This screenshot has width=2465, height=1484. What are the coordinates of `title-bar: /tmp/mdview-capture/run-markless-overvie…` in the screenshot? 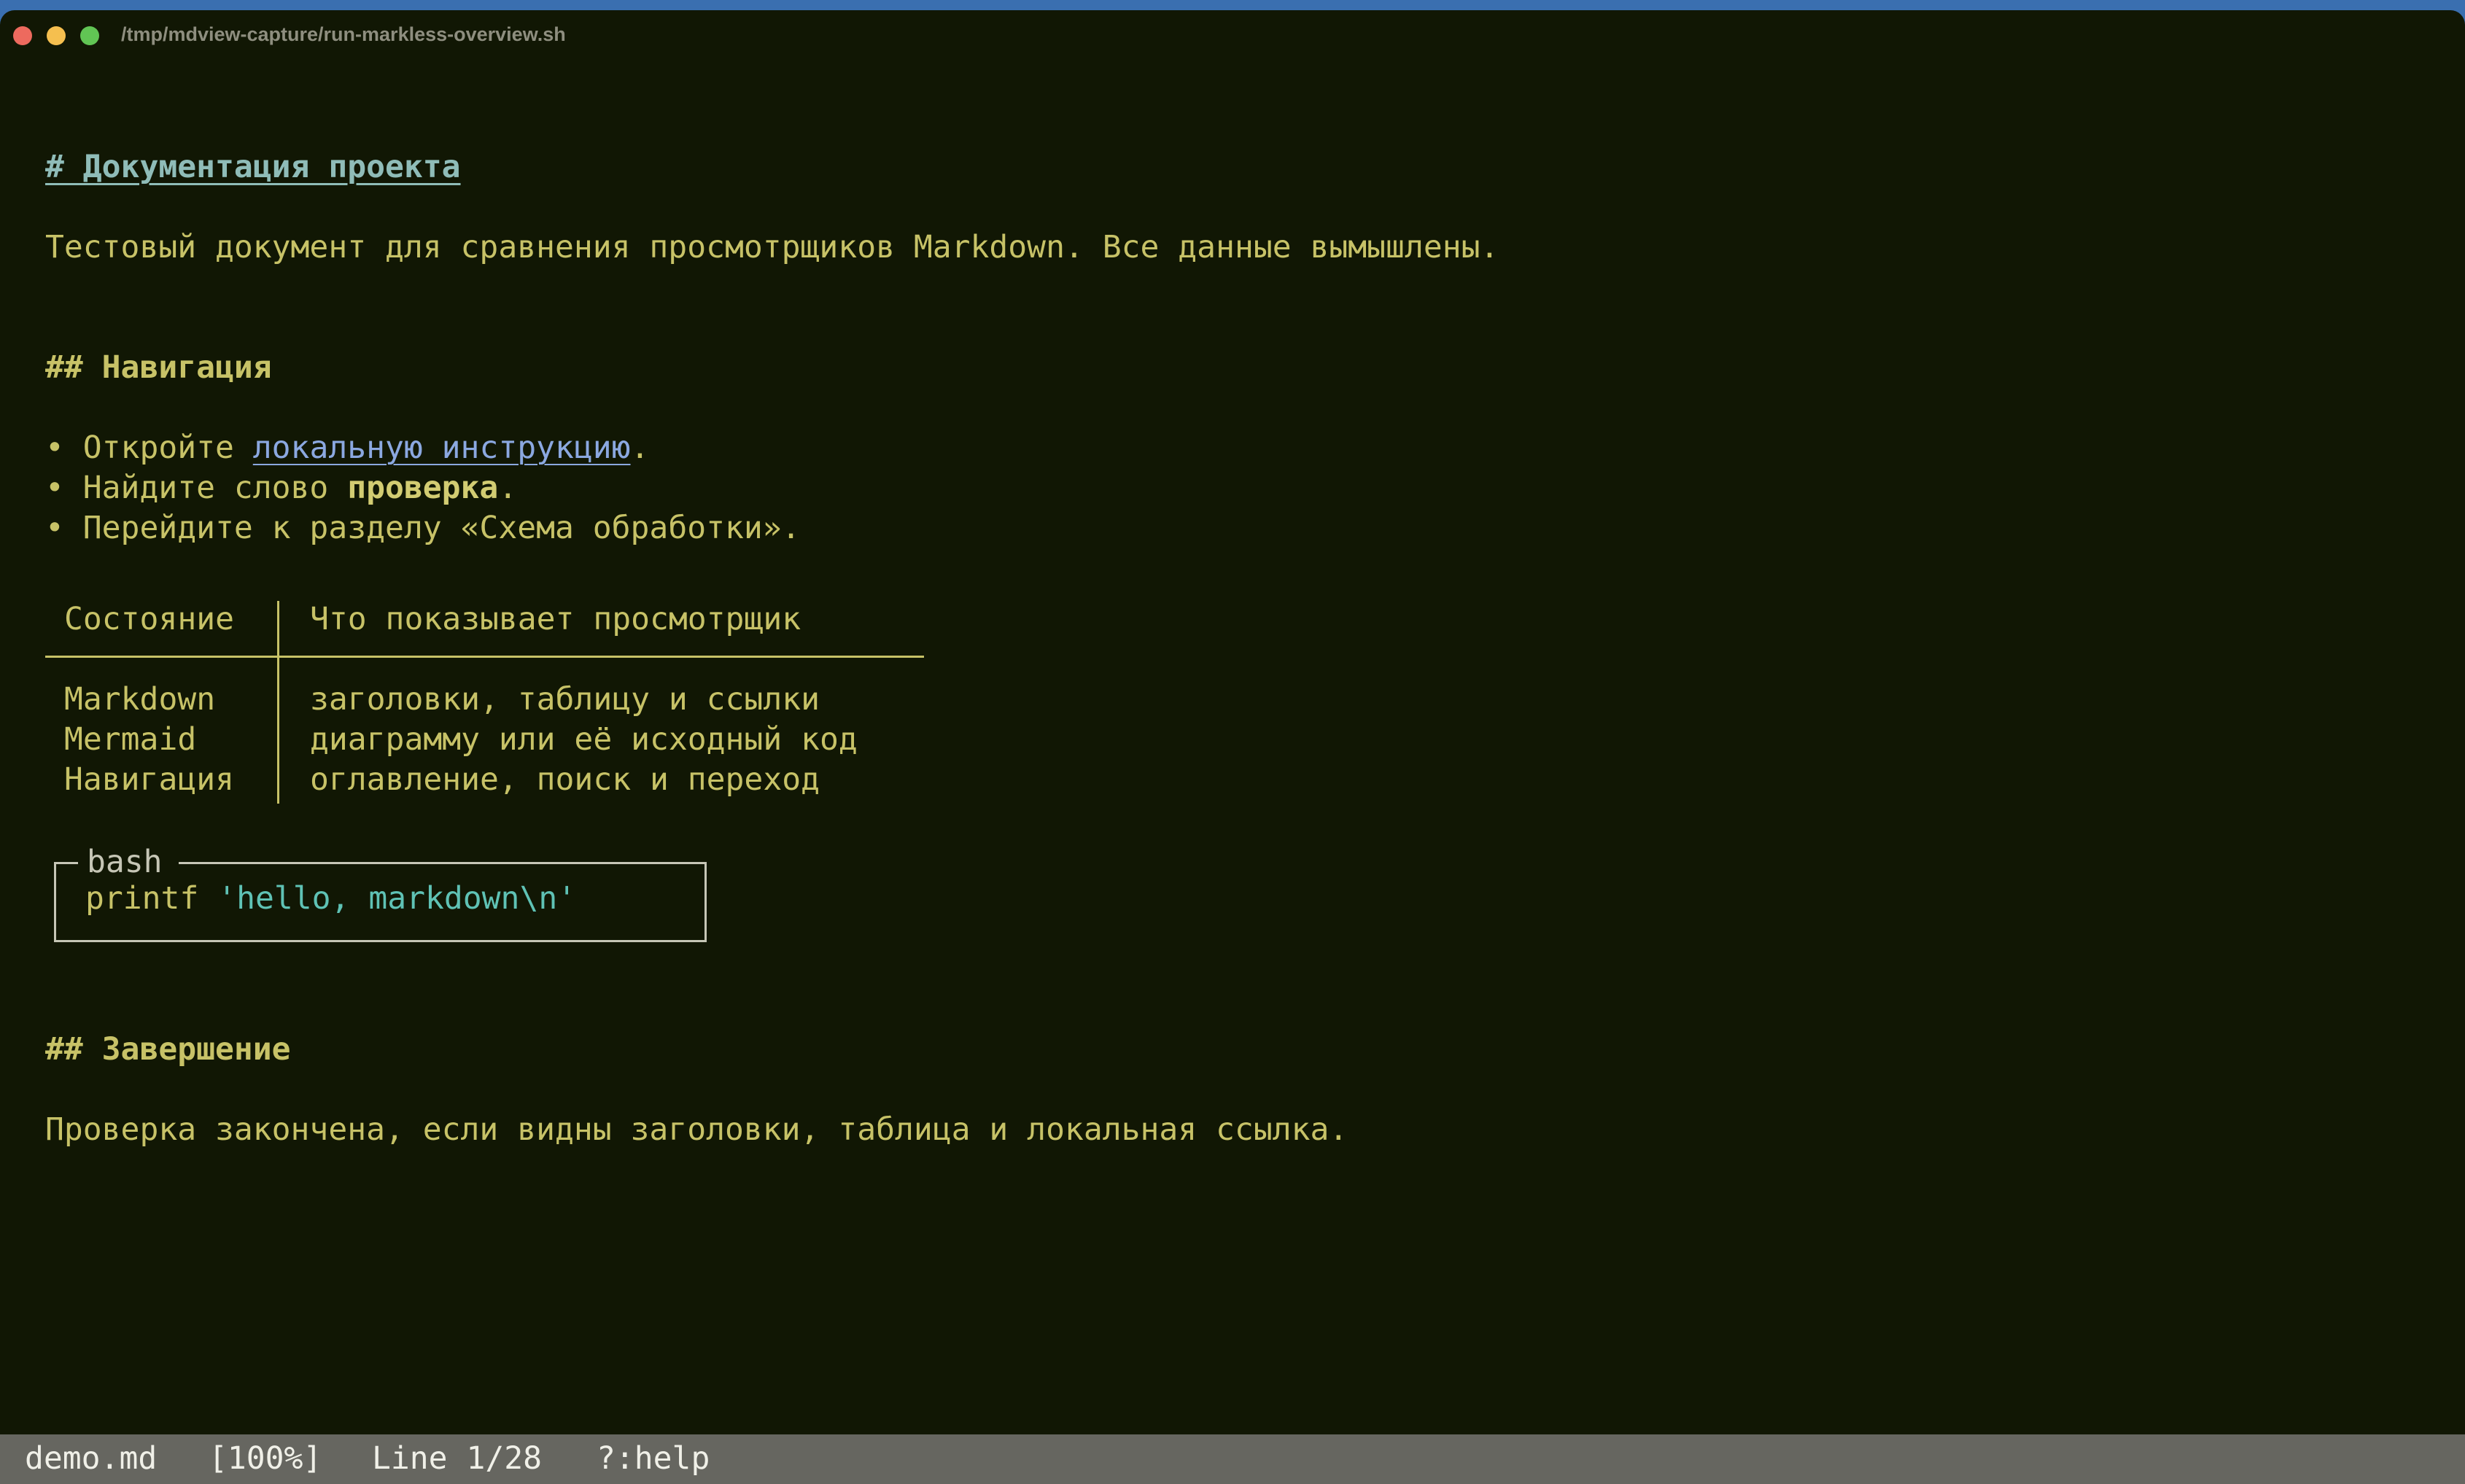 It's located at (1232, 35).